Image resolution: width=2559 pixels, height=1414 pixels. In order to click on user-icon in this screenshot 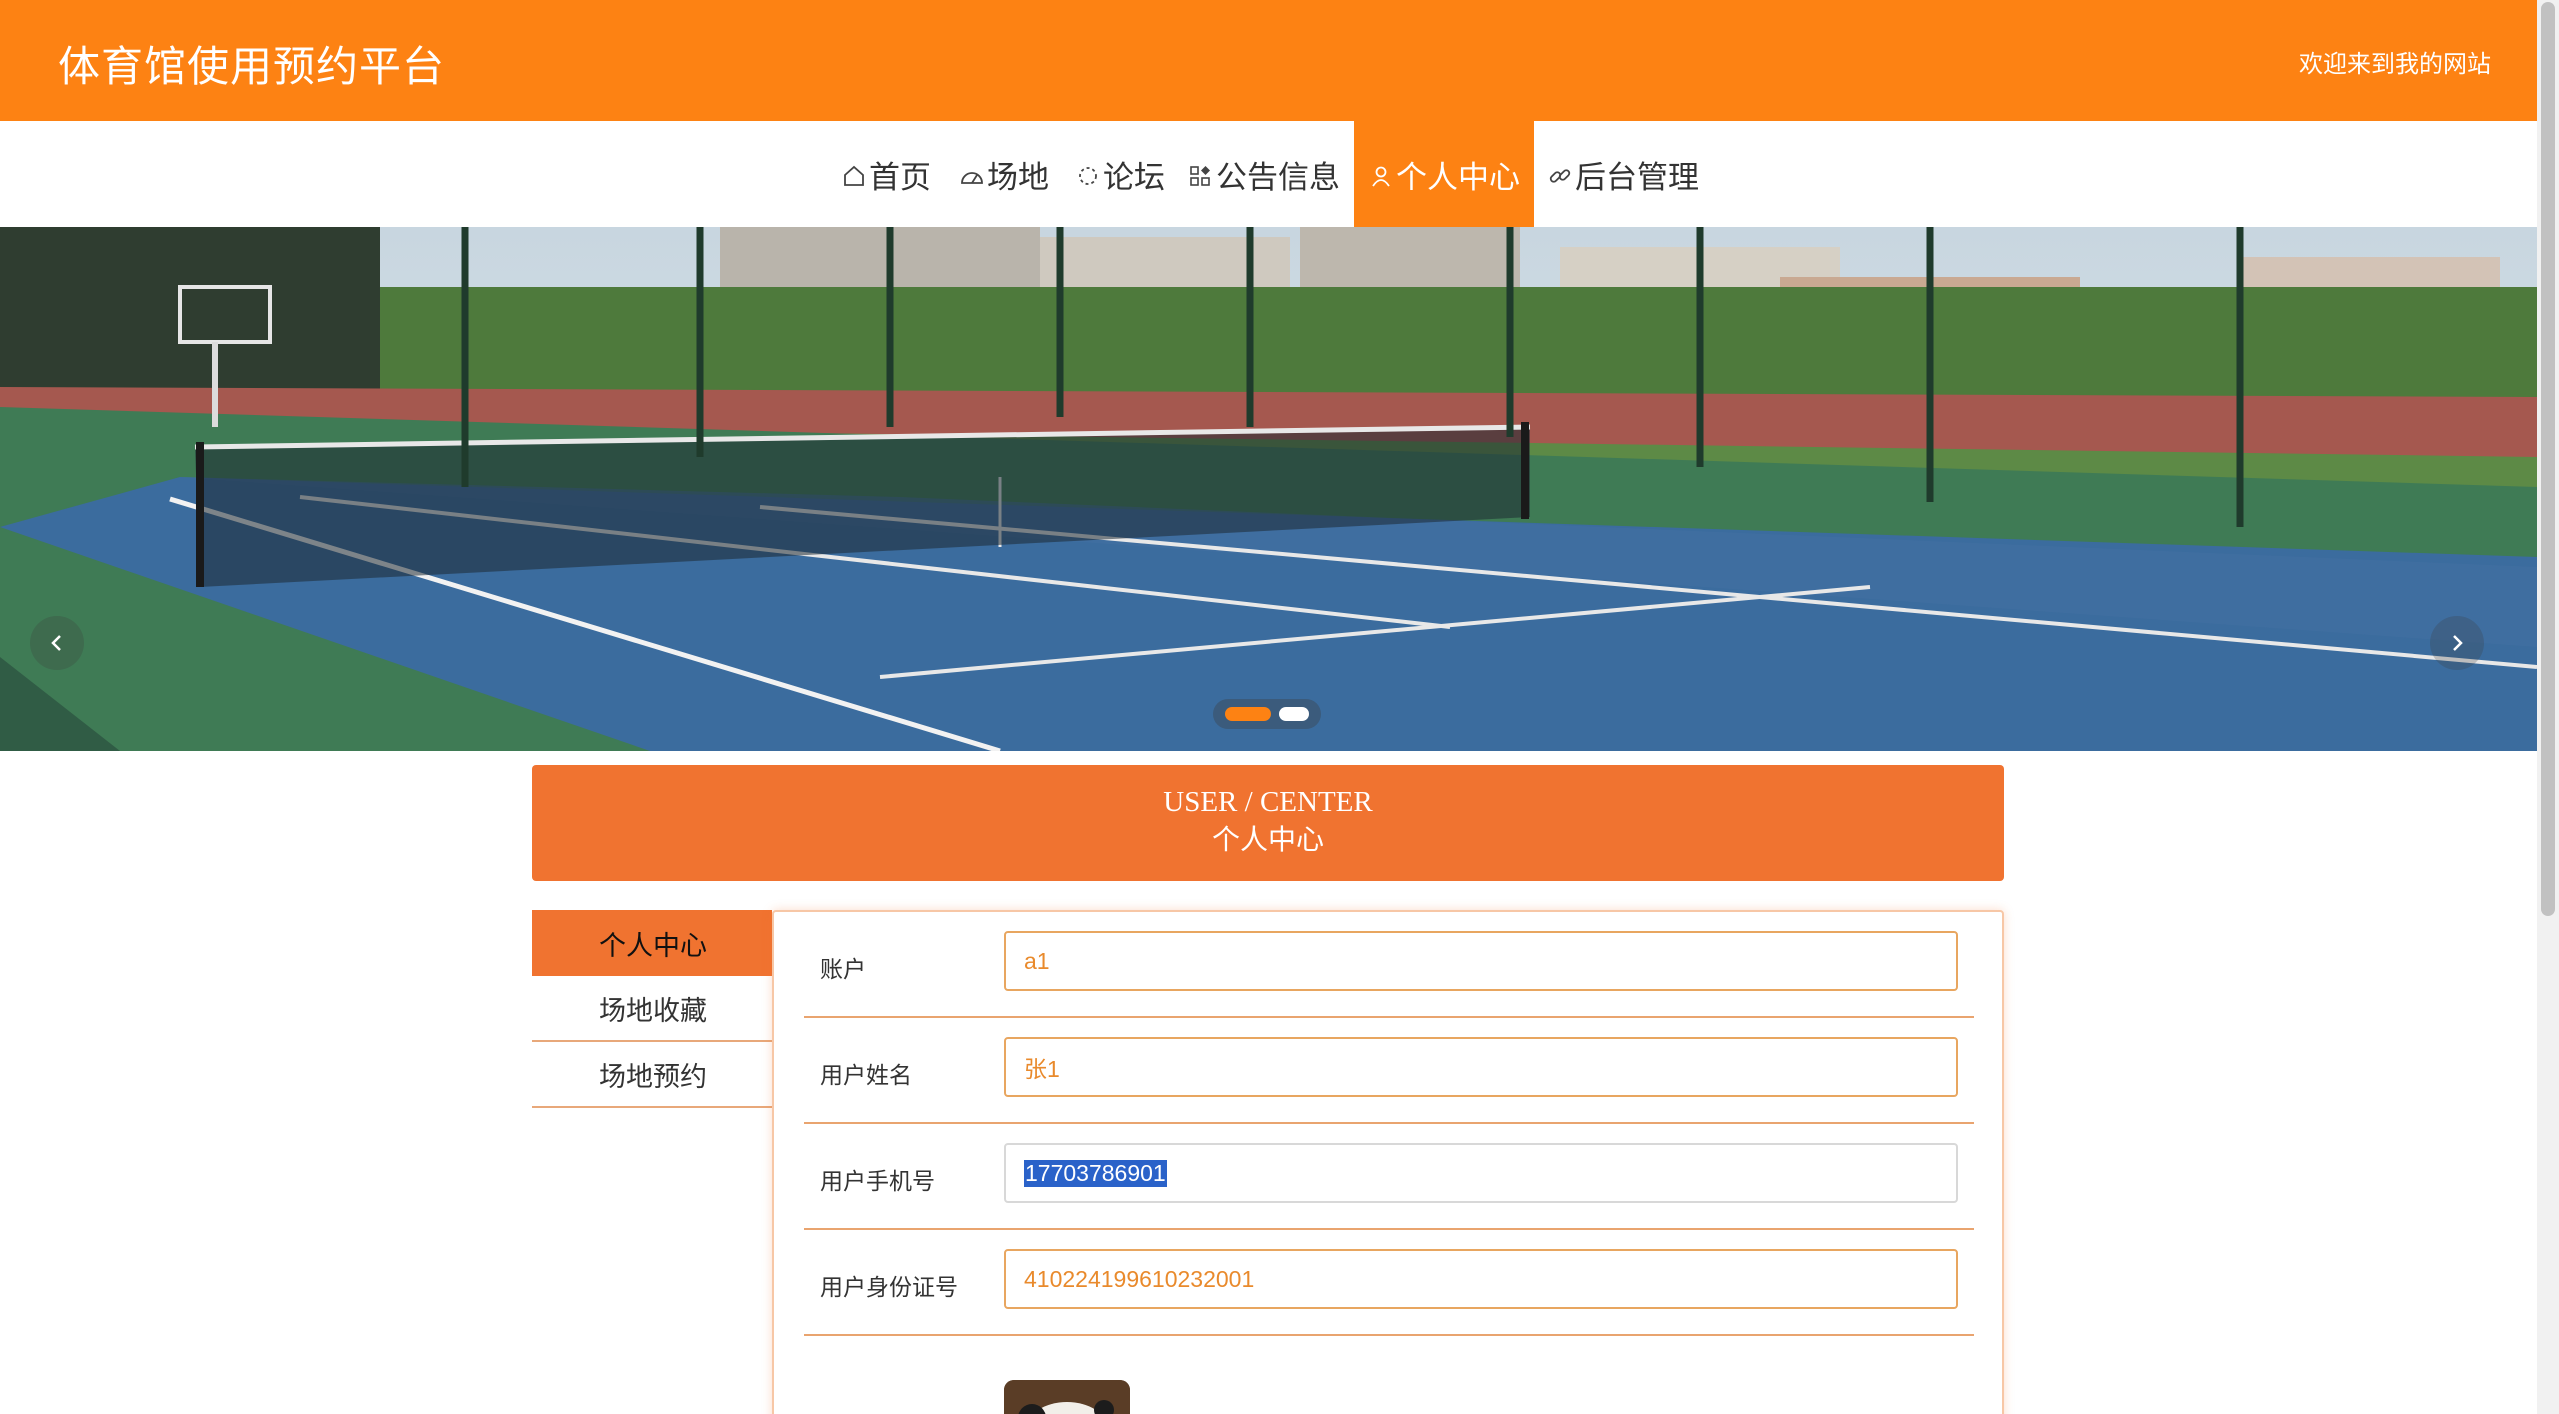, I will do `click(1381, 174)`.